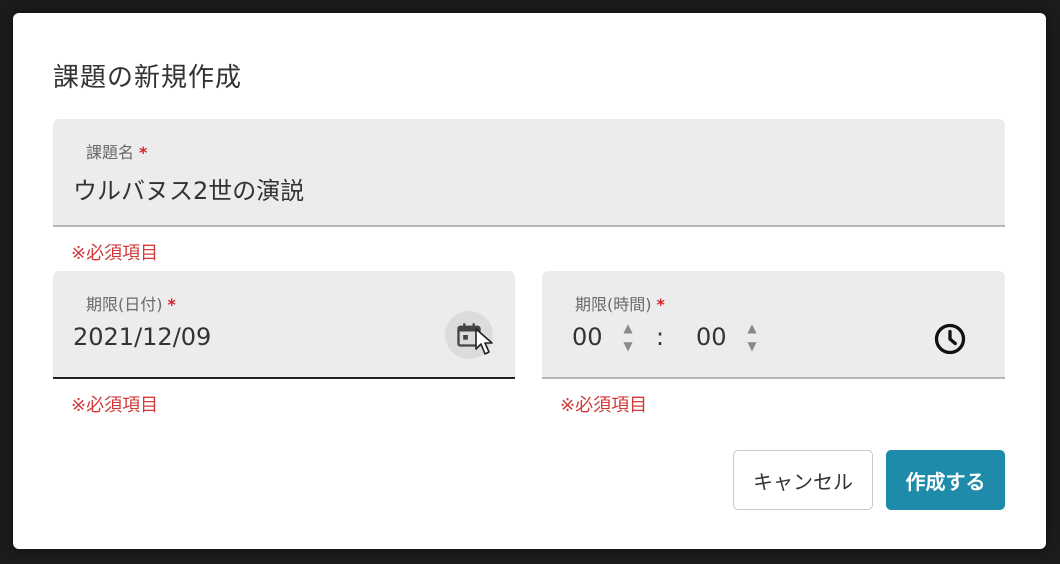  I want to click on due-time-label: 期限(時間) *, so click(620, 304).